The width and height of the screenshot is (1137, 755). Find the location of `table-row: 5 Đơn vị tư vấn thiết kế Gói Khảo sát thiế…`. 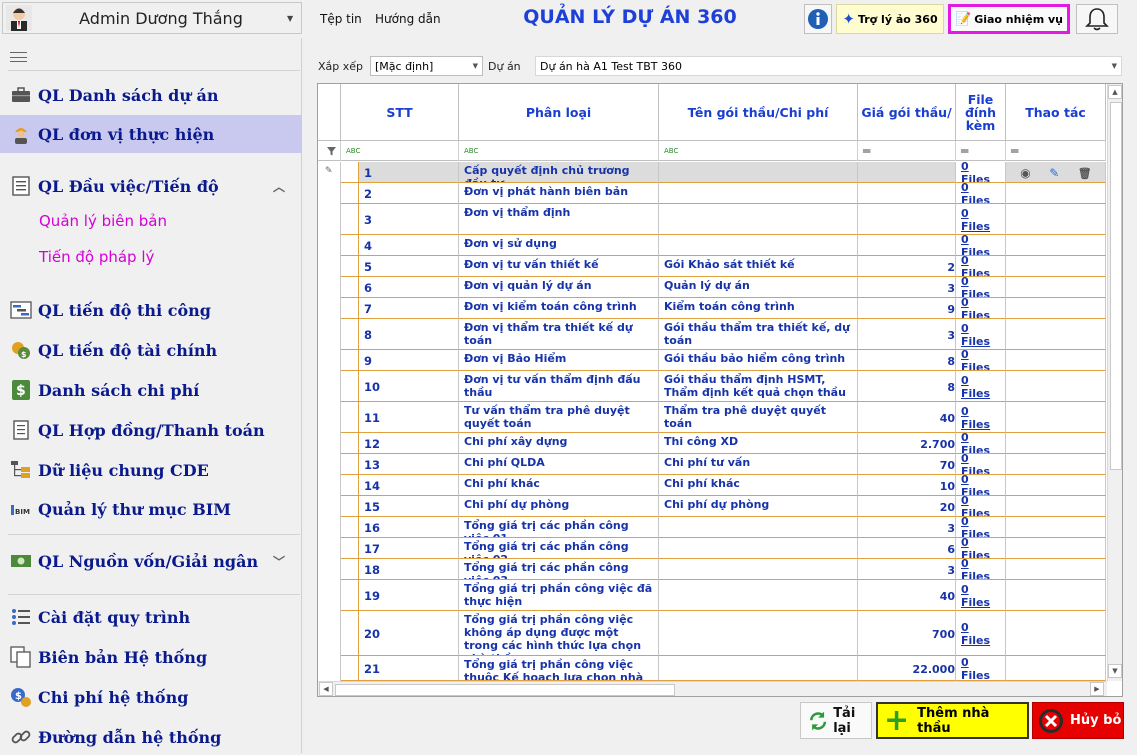

table-row: 5 Đơn vị tư vấn thiết kế Gói Khảo sát thiế… is located at coordinates (712, 266).